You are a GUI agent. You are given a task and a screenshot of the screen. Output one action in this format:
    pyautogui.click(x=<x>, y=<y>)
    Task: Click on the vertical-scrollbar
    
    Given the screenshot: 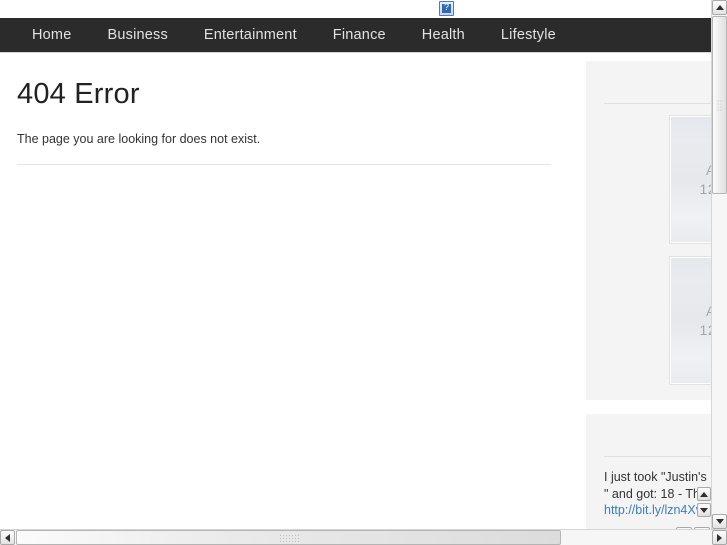 What is the action you would take?
    pyautogui.click(x=719, y=264)
    